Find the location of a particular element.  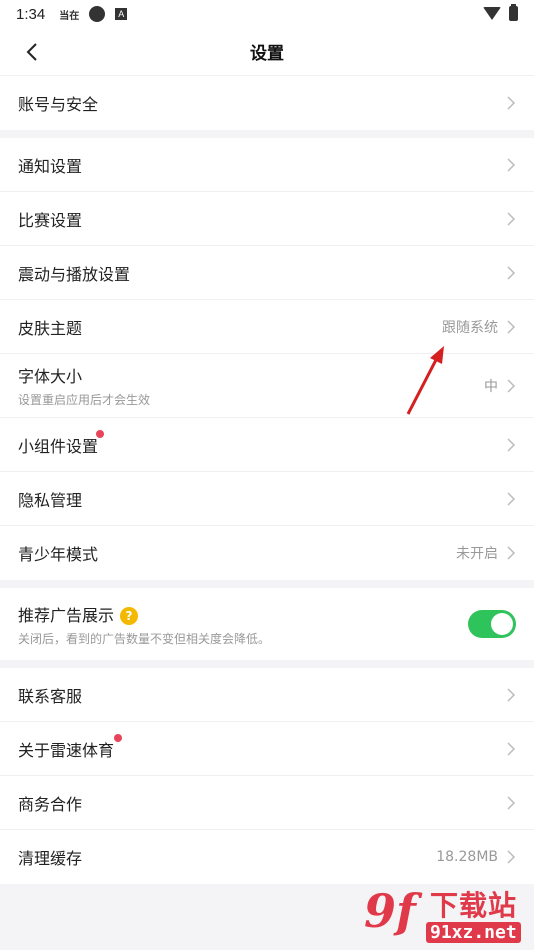

status-right is located at coordinates (500, 12).